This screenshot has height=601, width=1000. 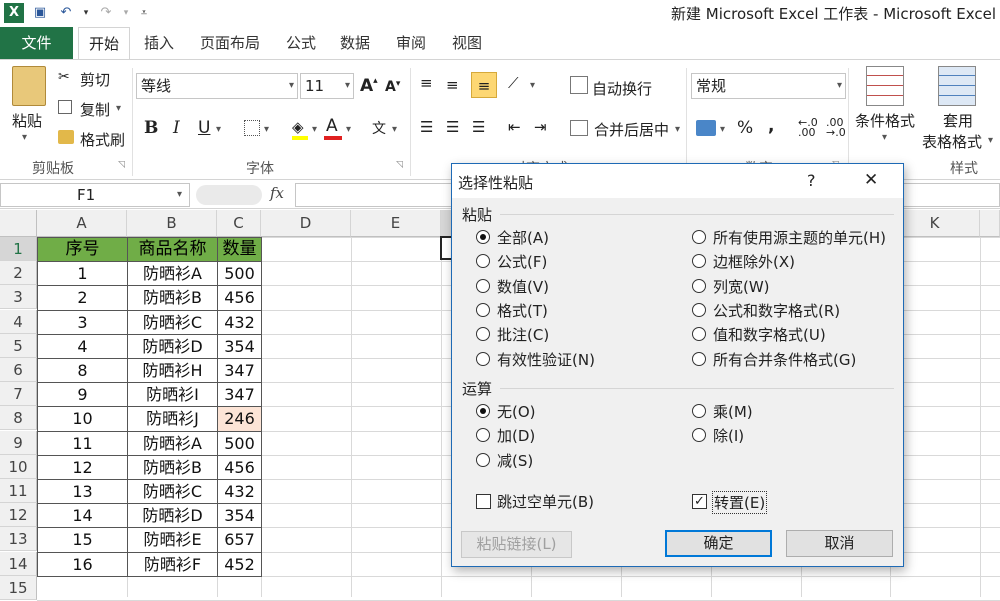 I want to click on tab-review: 审阅, so click(x=411, y=43).